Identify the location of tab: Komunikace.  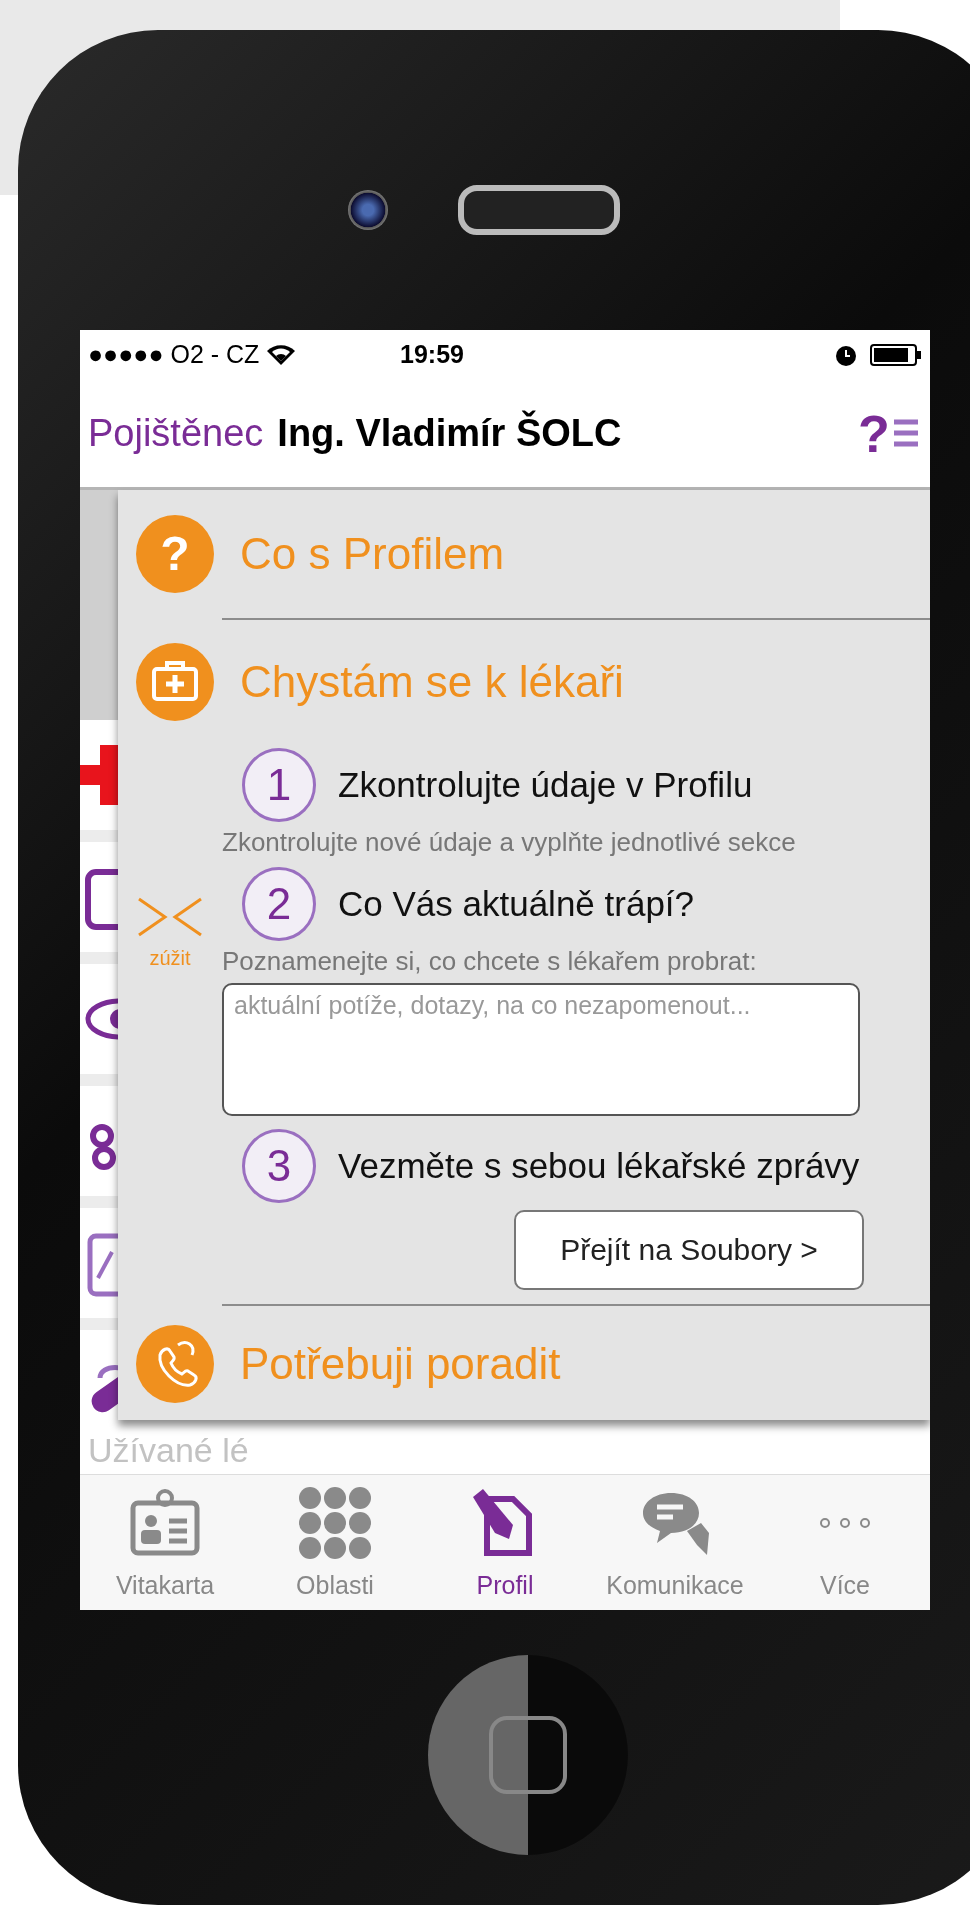
(675, 1542).